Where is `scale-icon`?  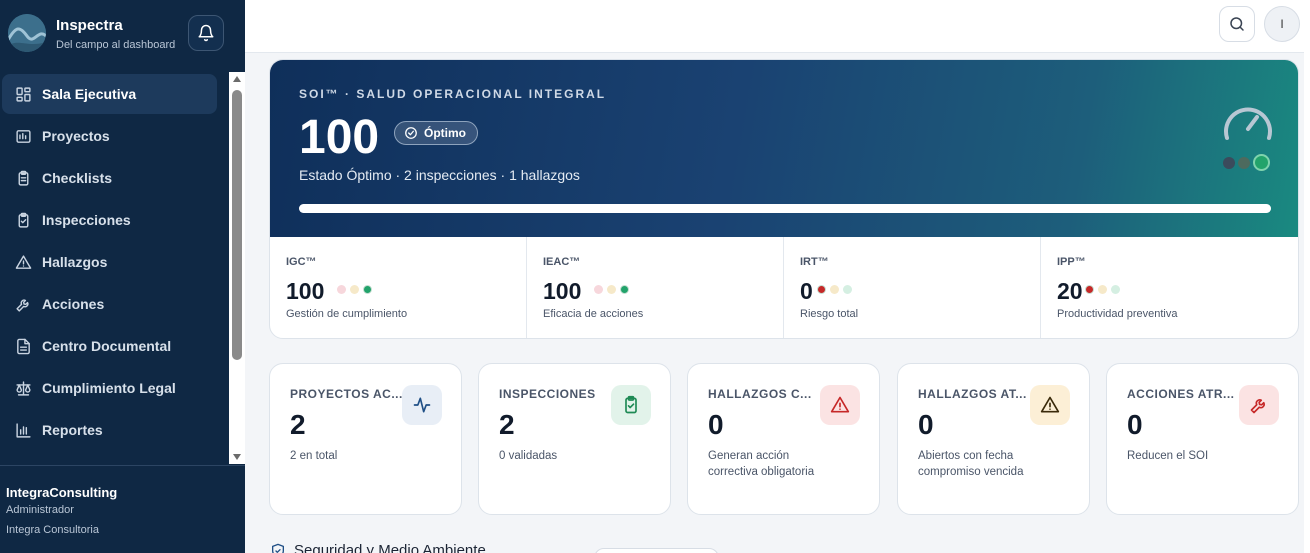 scale-icon is located at coordinates (23, 388).